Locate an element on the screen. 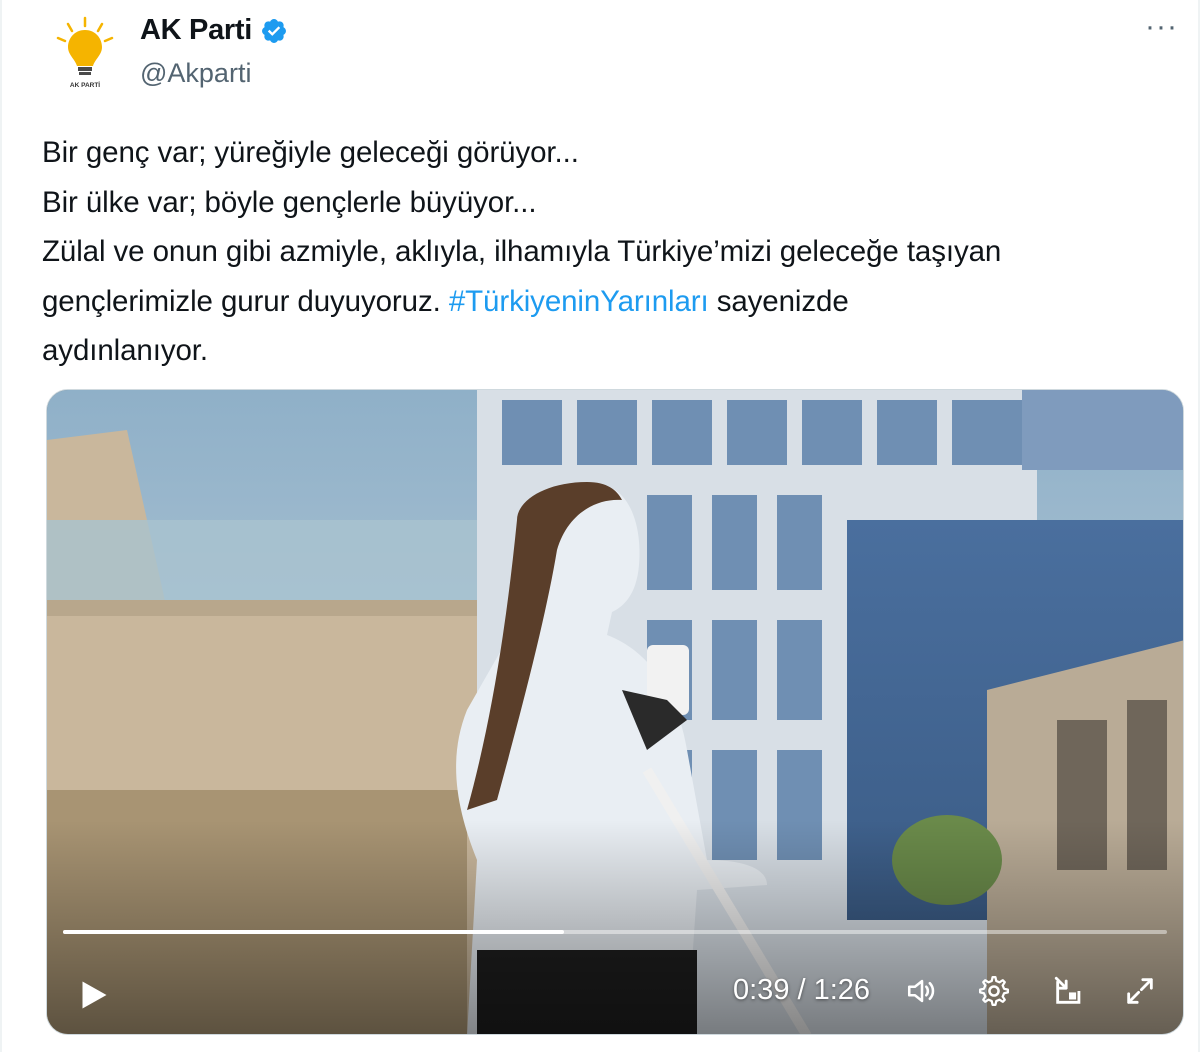 This screenshot has height=1052, width=1200. picture-in-picture-icon is located at coordinates (1069, 991).